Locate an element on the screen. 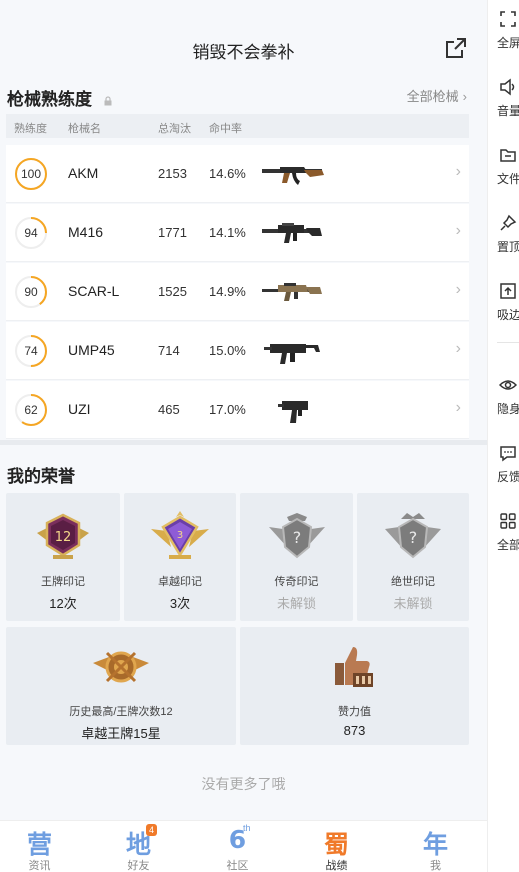 This screenshot has height=872, width=519. notification-badge: 4 is located at coordinates (152, 830).